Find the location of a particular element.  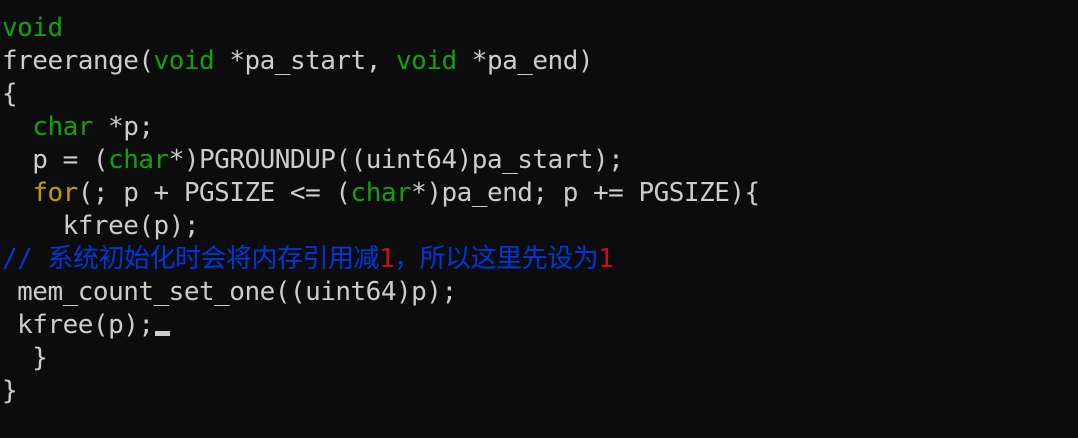

code-token: p = ( is located at coordinates (55, 160).